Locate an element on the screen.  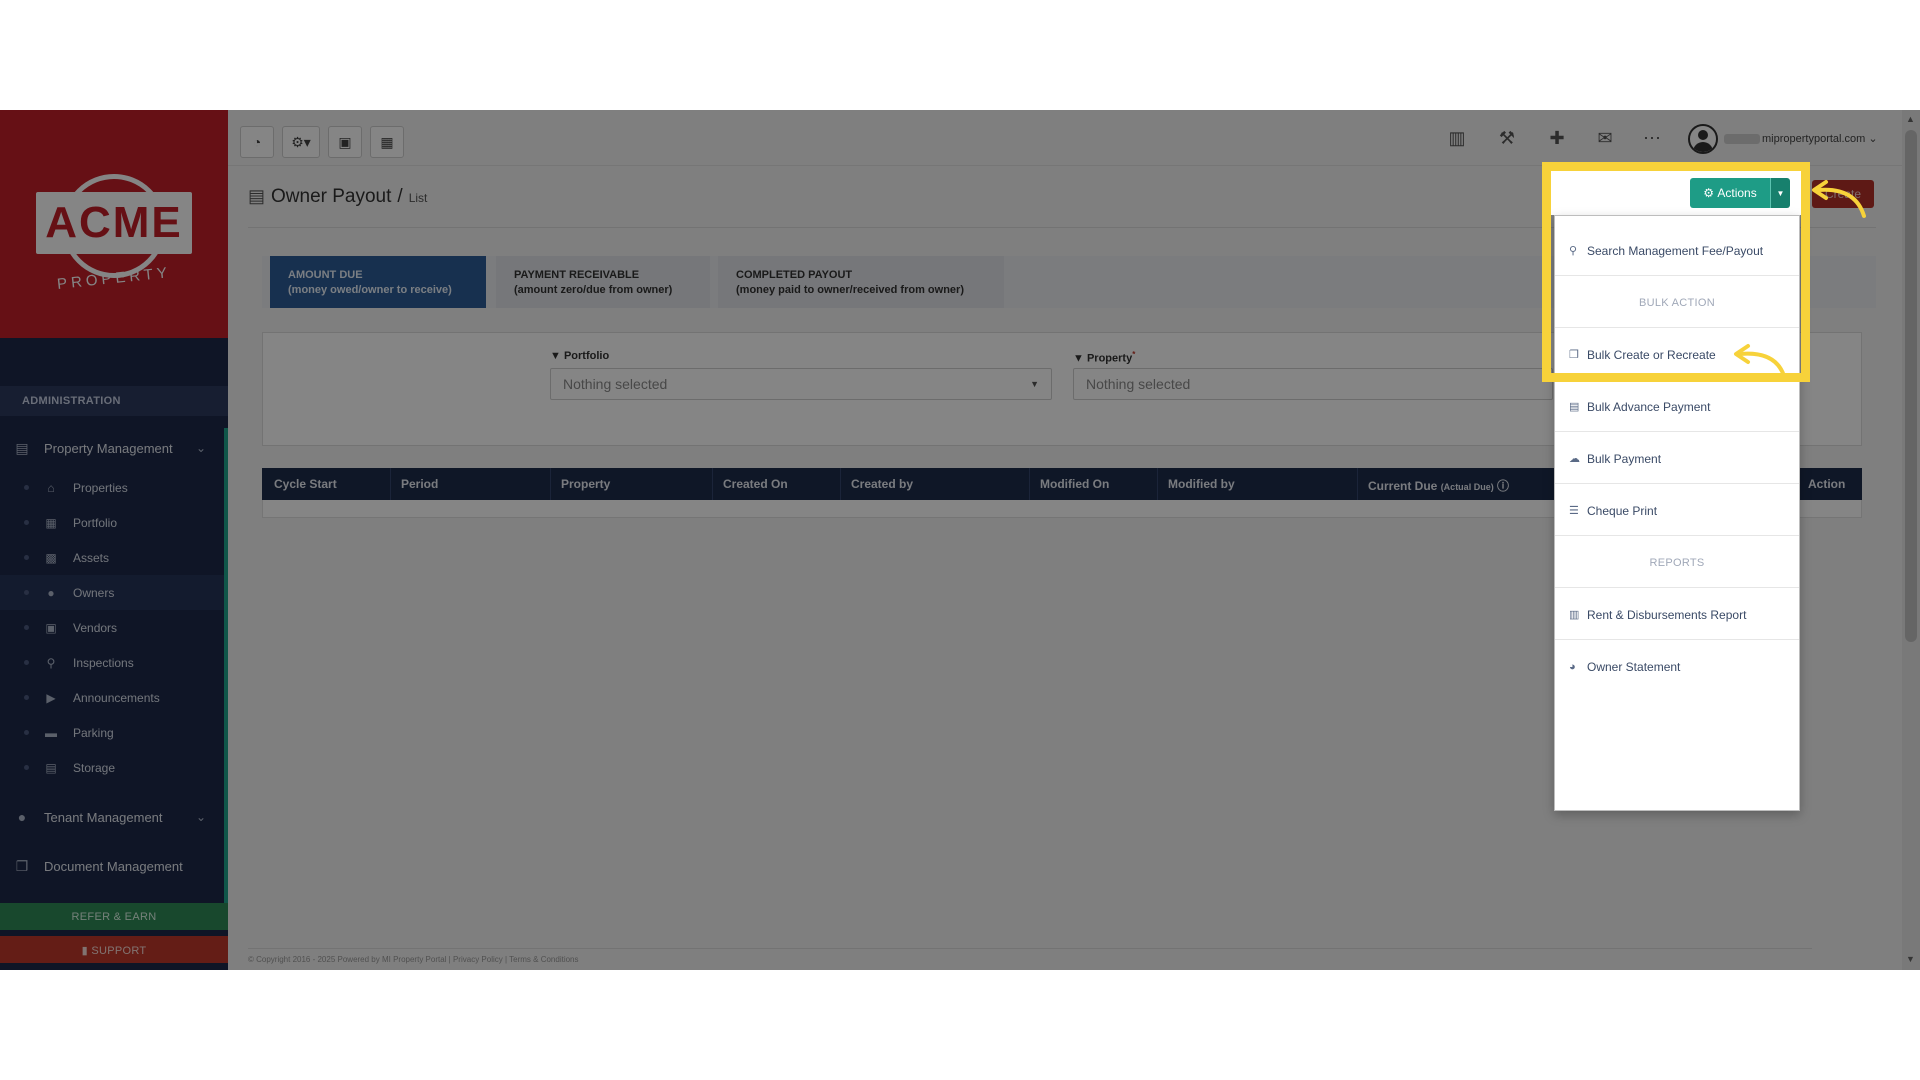
menu-item-bulk-payment: ☁ Bulk Payment is located at coordinates (1677, 459).